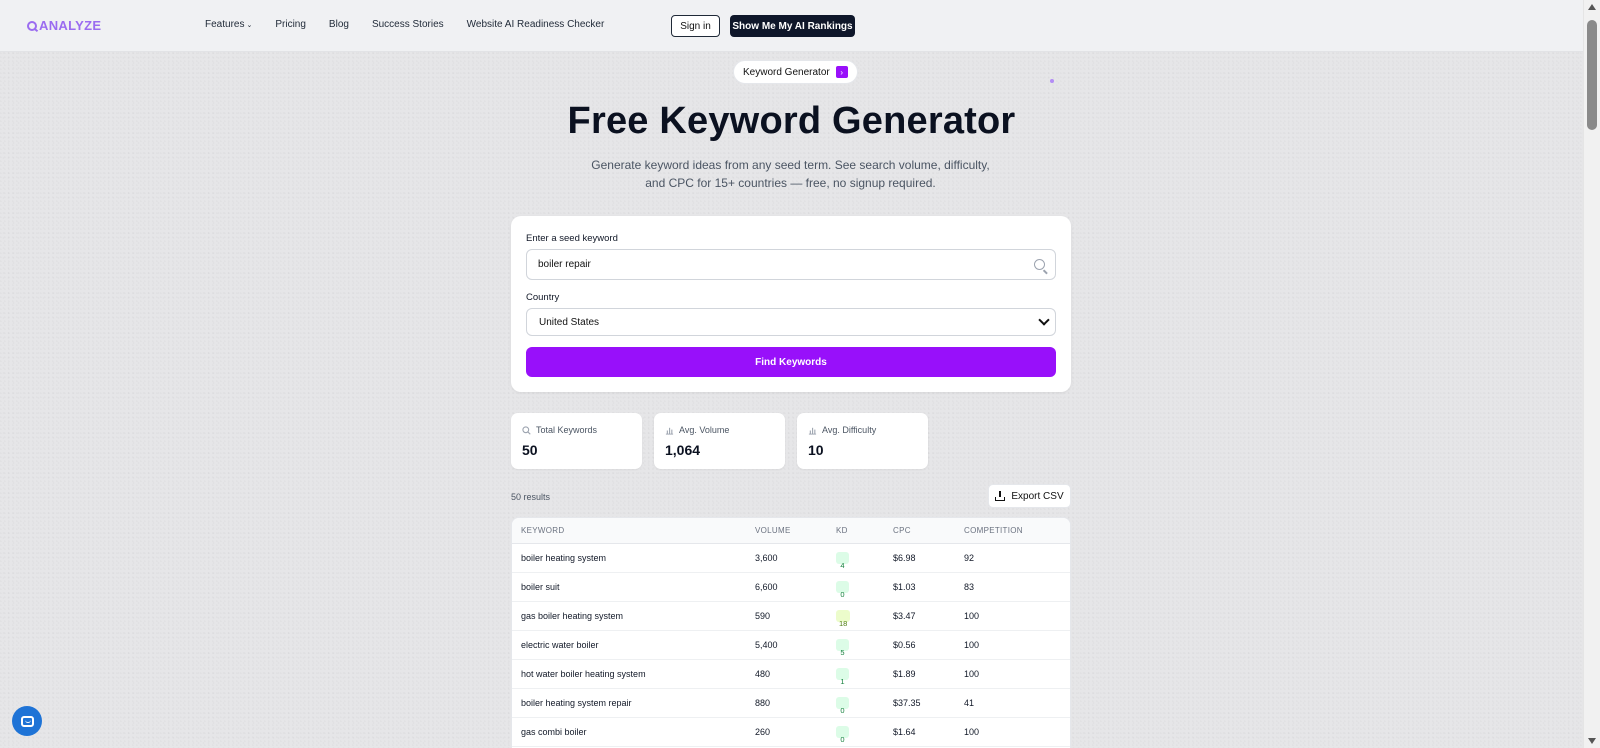 The width and height of the screenshot is (1600, 748). What do you see at coordinates (408, 24) in the screenshot?
I see `nav-link-success-stories: Success Stories` at bounding box center [408, 24].